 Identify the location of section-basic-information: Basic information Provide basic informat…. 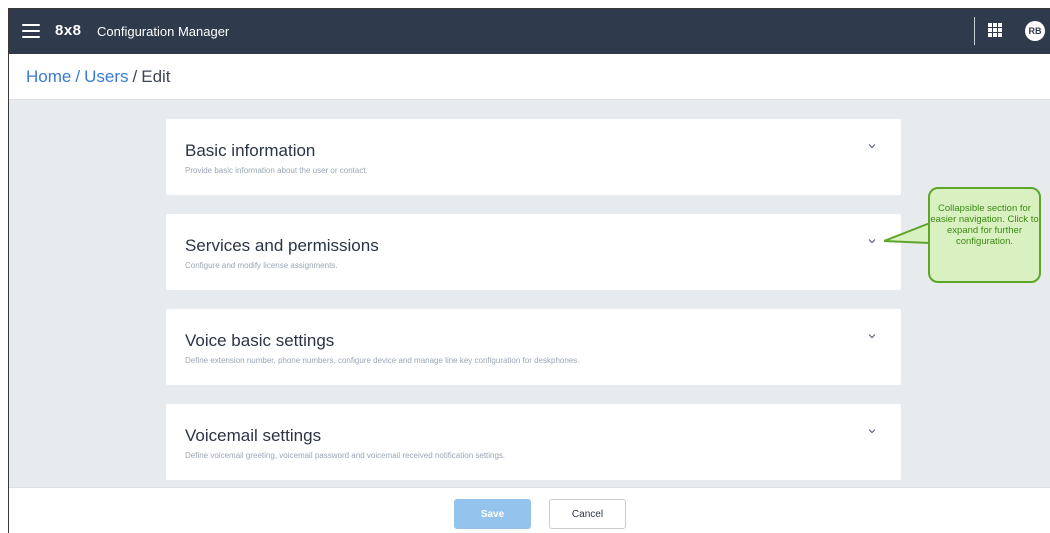
(533, 157).